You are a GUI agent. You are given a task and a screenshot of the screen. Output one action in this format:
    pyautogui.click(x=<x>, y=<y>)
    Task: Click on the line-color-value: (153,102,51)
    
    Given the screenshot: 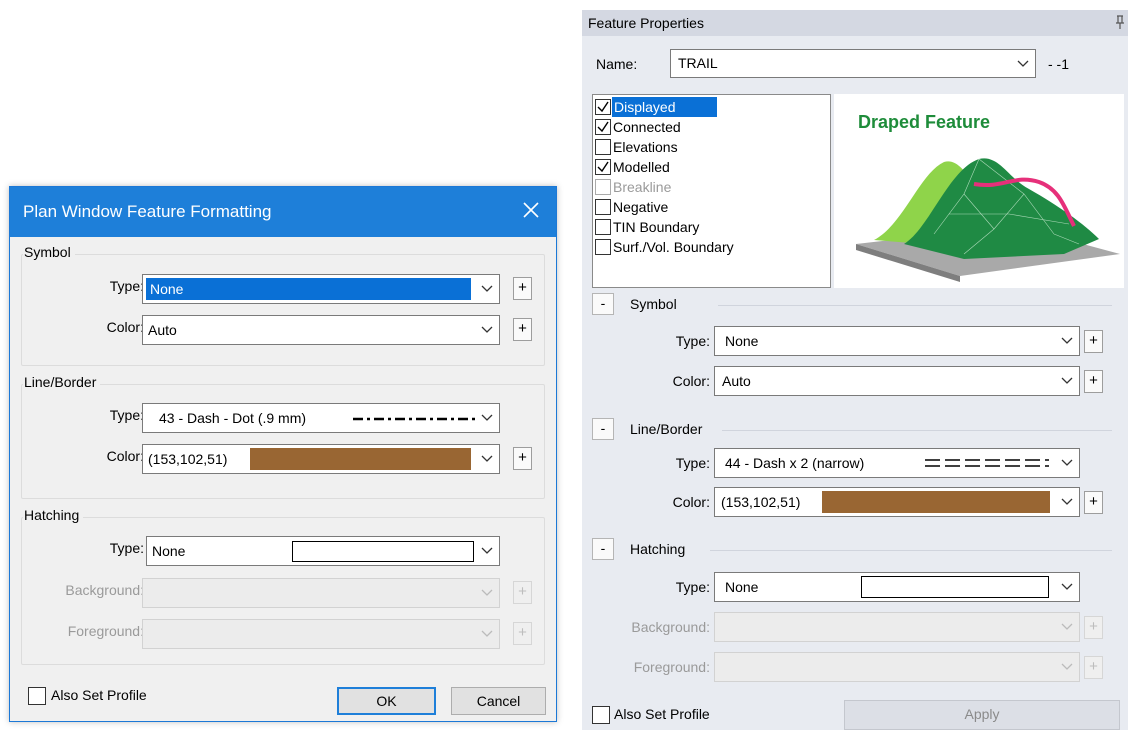 What is the action you would take?
    pyautogui.click(x=761, y=502)
    